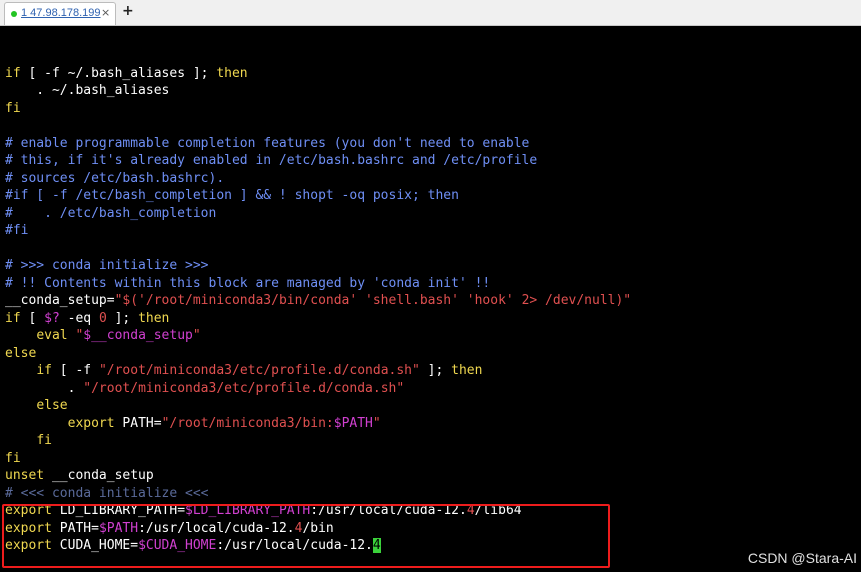 Image resolution: width=861 pixels, height=572 pixels. Describe the element at coordinates (224, 423) in the screenshot. I see `terminal-line: export PATH="/root/miniconda3/bin:$PATH"` at that location.